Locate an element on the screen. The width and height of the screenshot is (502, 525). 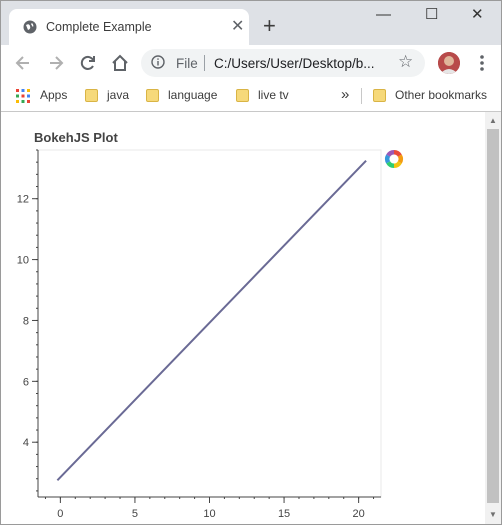
back-arrow-icon is located at coordinates (23, 63).